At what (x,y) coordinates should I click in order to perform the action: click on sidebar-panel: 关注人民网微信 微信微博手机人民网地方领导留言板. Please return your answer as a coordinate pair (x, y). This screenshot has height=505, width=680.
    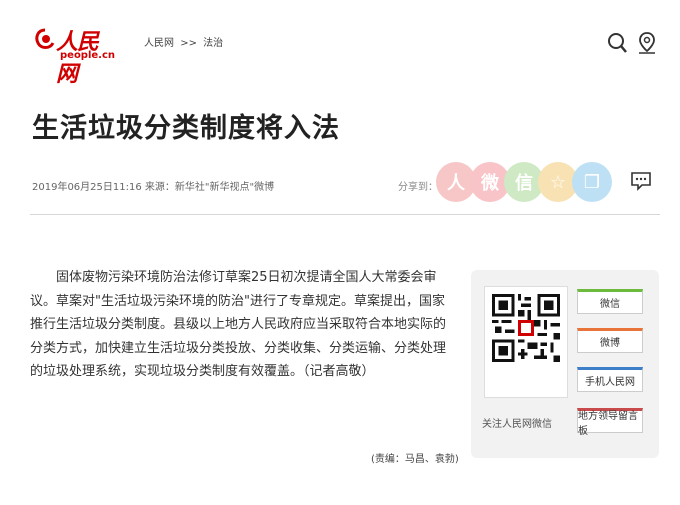
    Looking at the image, I should click on (565, 364).